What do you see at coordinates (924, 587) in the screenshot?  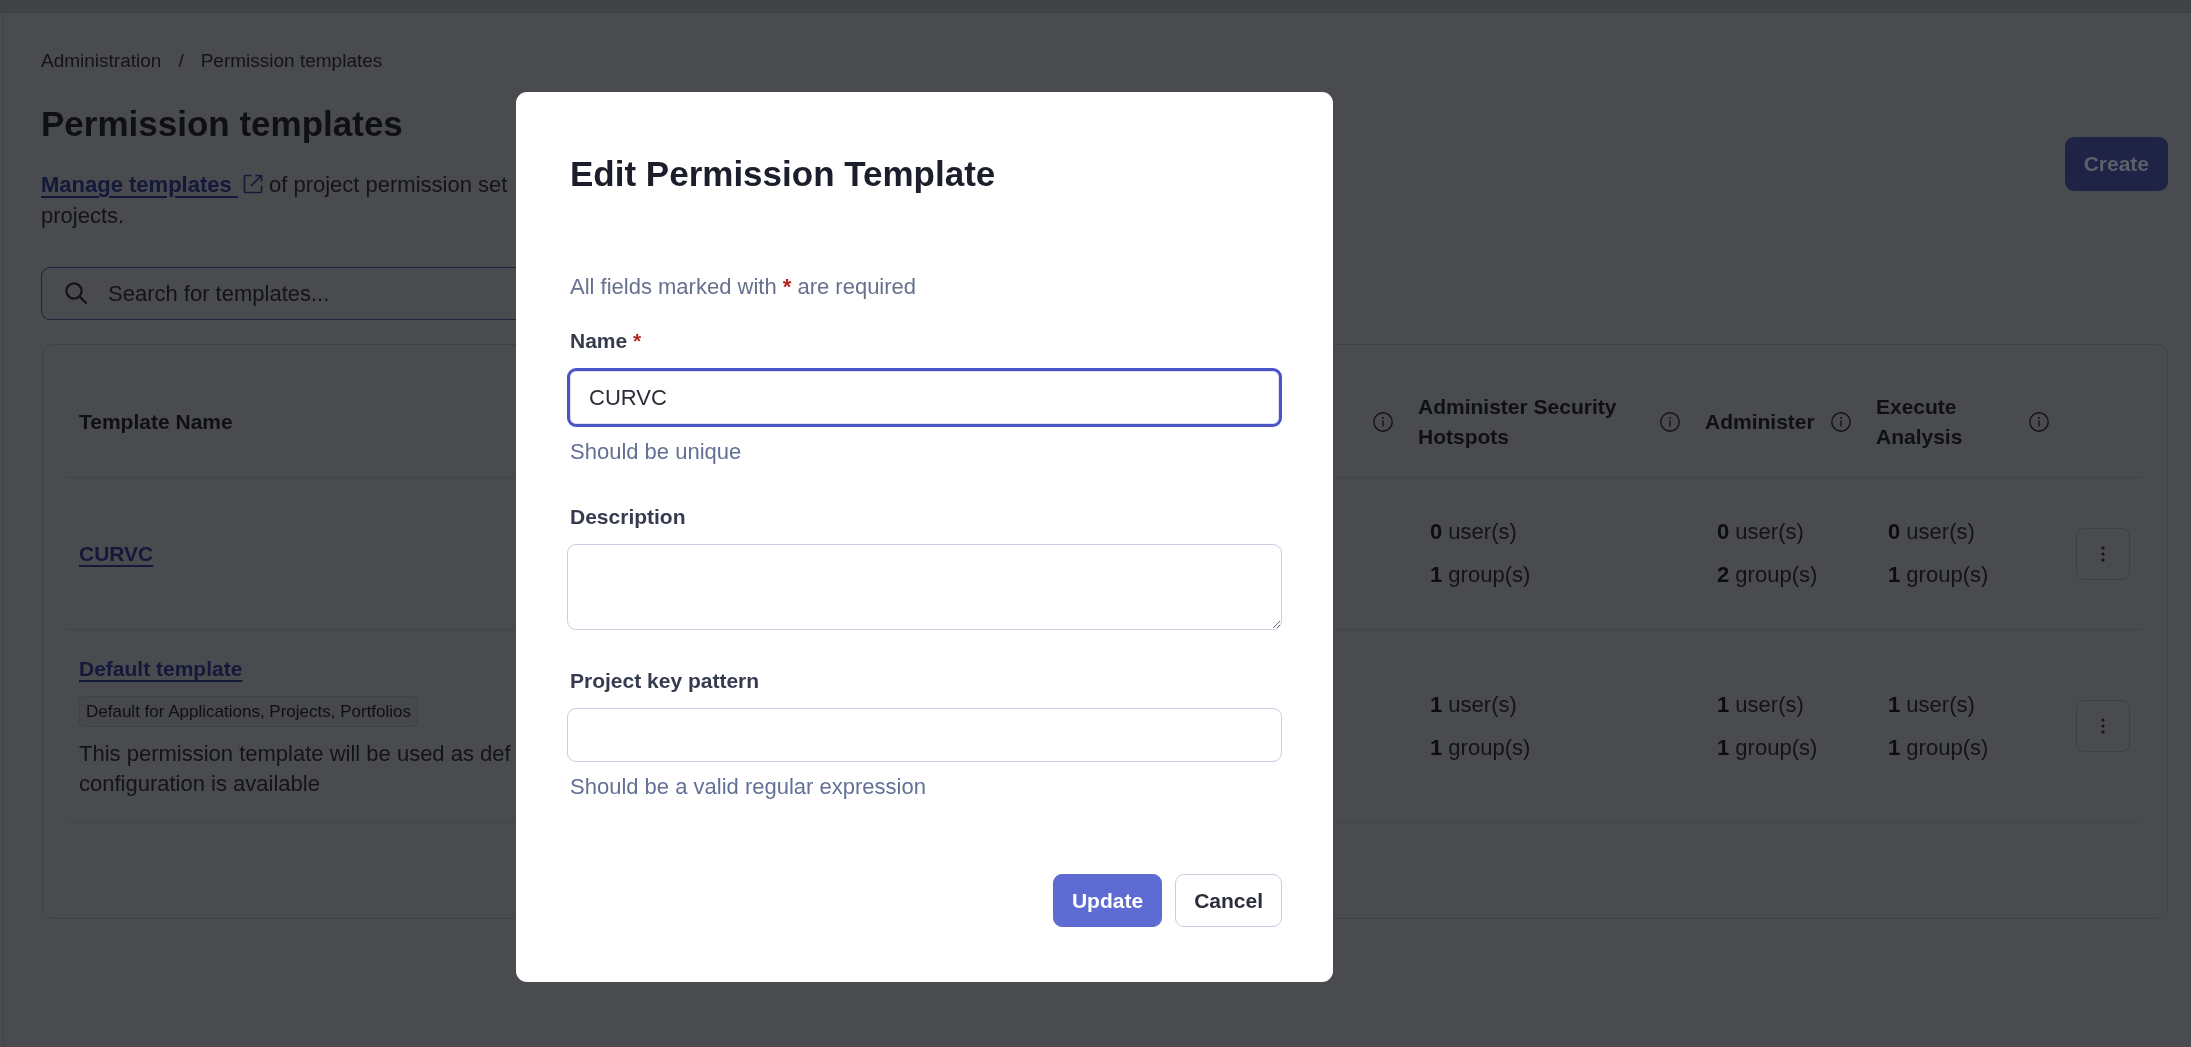 I see `textarea-field` at bounding box center [924, 587].